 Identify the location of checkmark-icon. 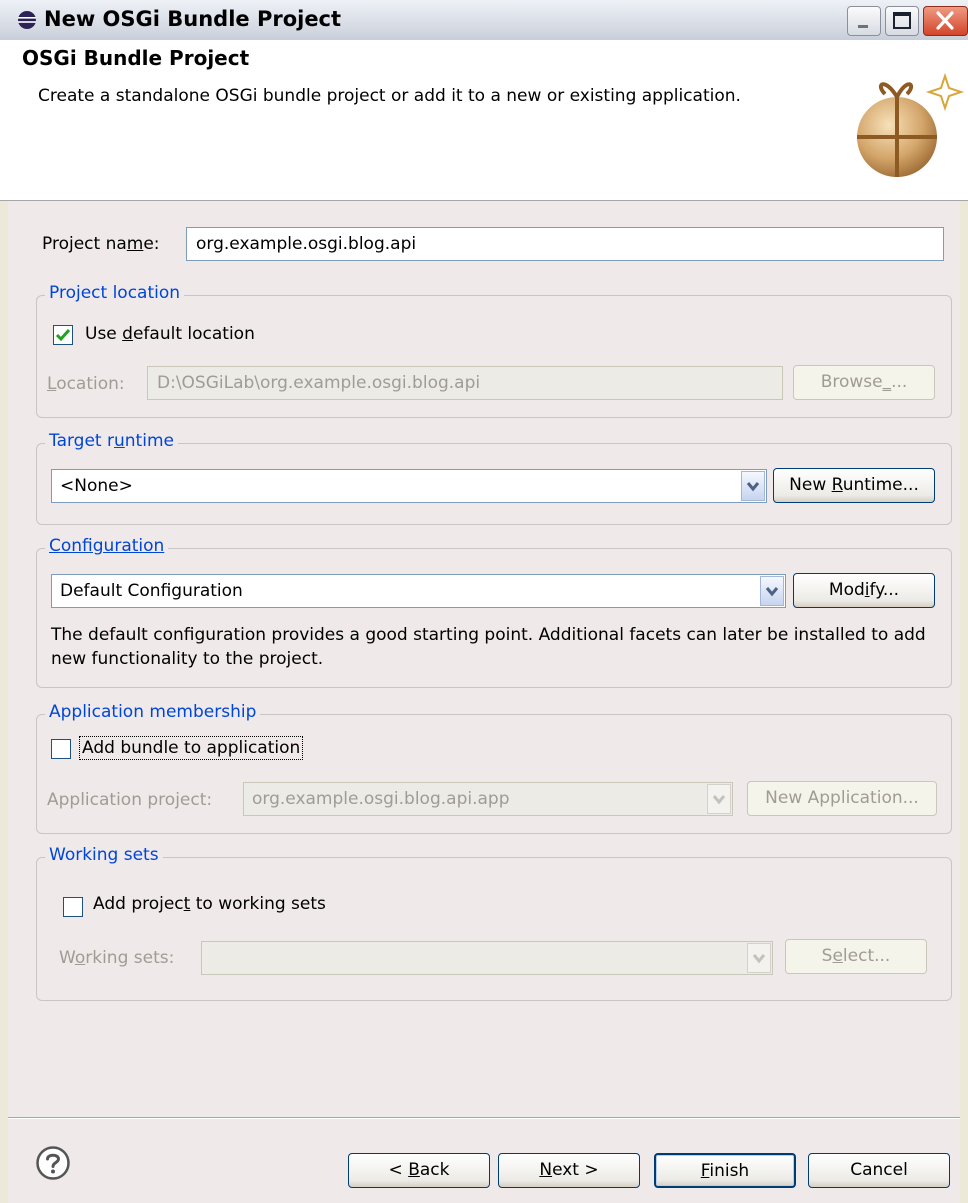
(63, 335).